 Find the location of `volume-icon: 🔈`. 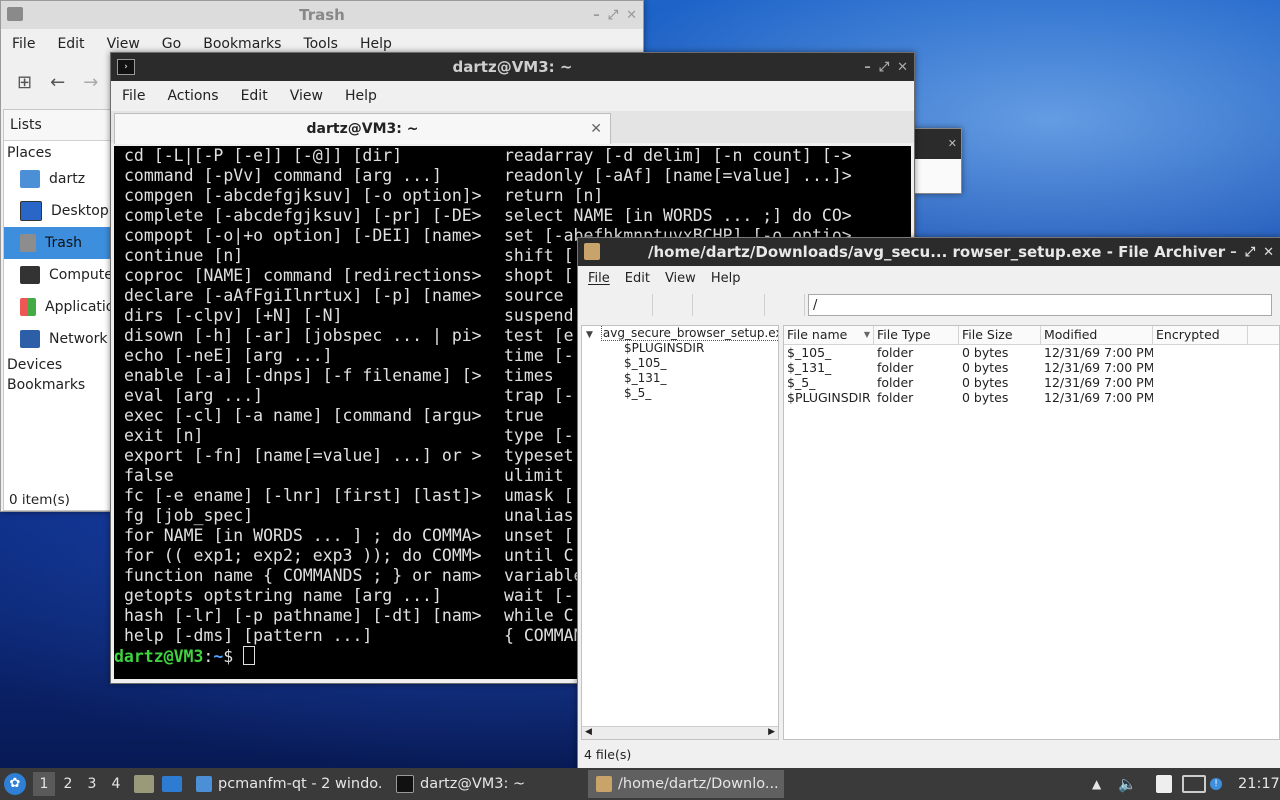

volume-icon: 🔈 is located at coordinates (1127, 784).